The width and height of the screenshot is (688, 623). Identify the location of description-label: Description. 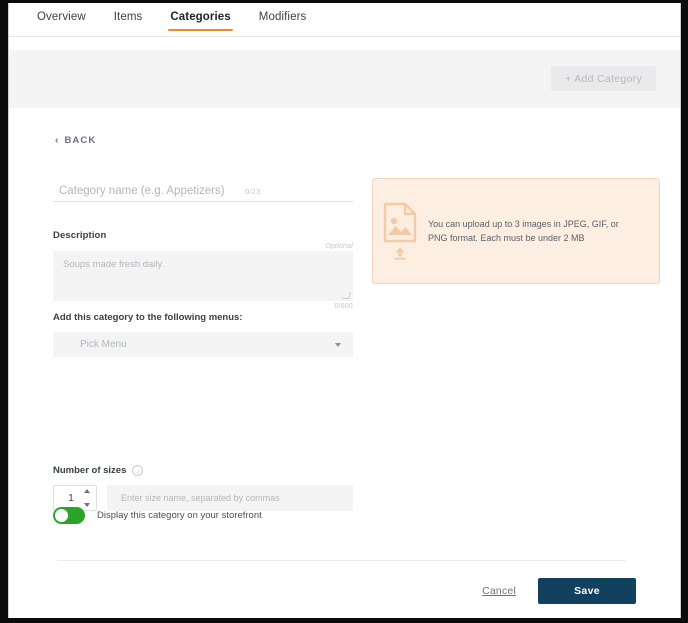
(80, 235).